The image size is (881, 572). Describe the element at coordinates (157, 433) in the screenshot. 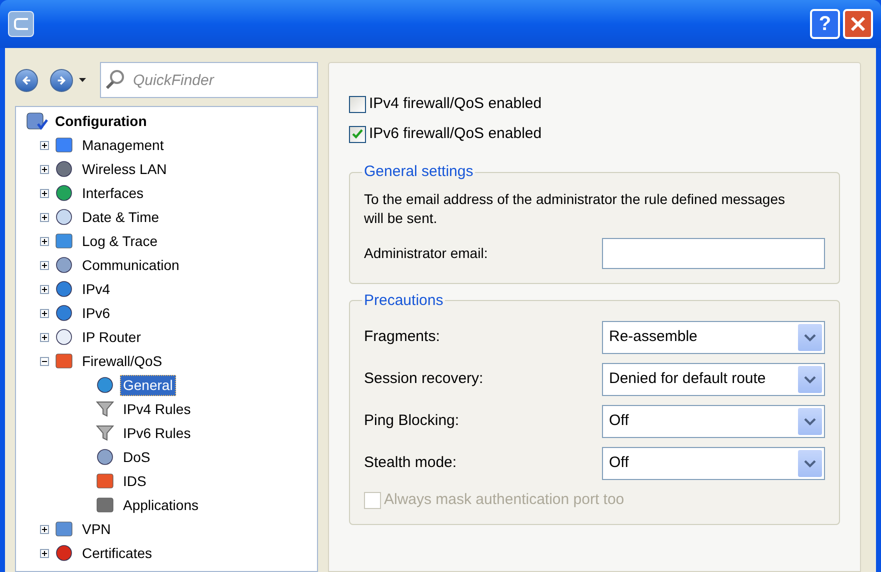

I see `tree-item: IPv6 Rules` at that location.